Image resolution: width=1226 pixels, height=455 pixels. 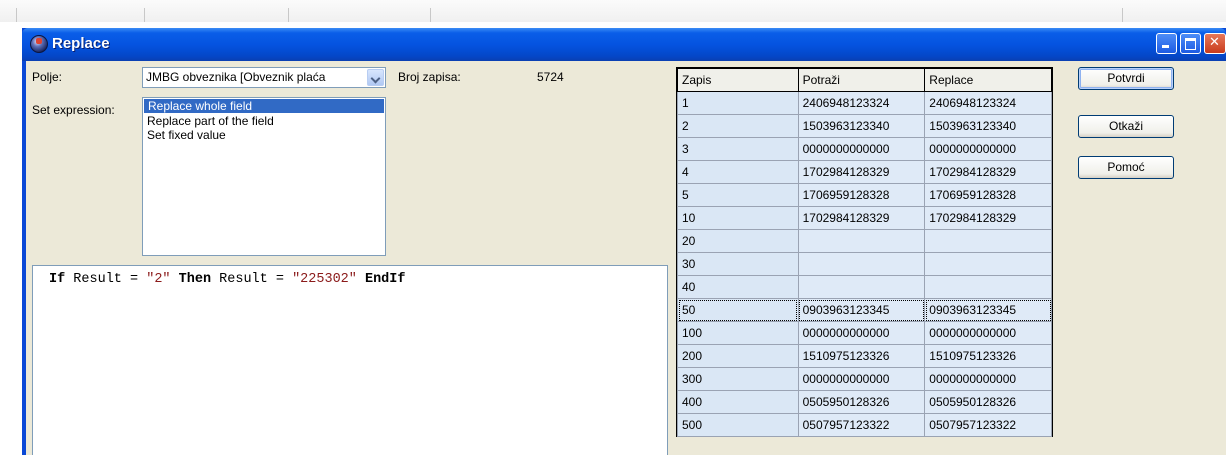 I want to click on table-row: 40, so click(x=864, y=287).